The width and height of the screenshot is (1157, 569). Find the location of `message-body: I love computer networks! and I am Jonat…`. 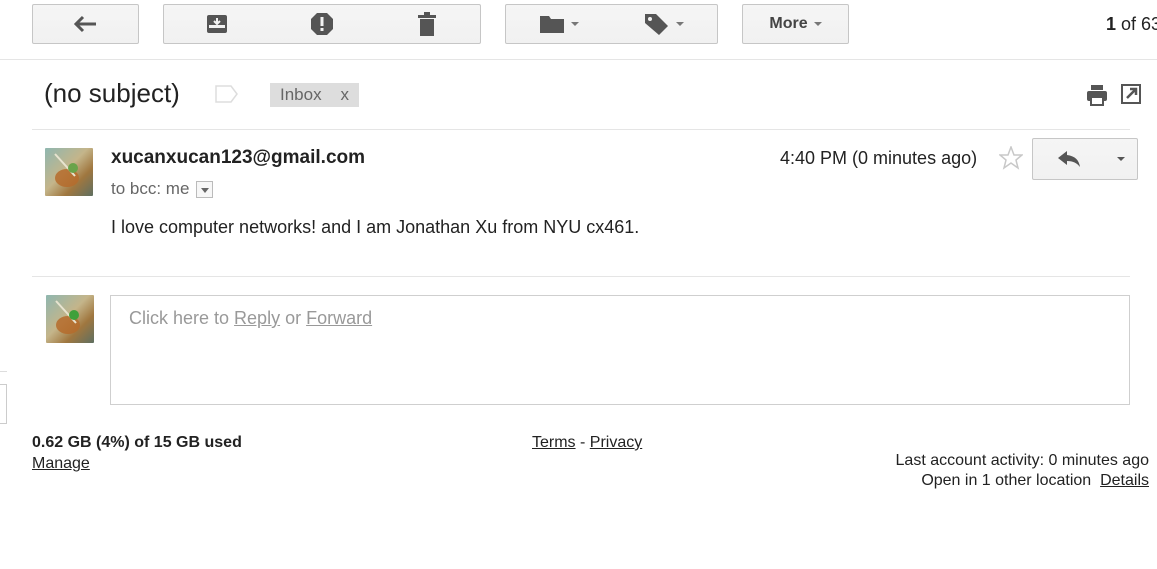

message-body: I love computer networks! and I am Jonat… is located at coordinates (375, 227).